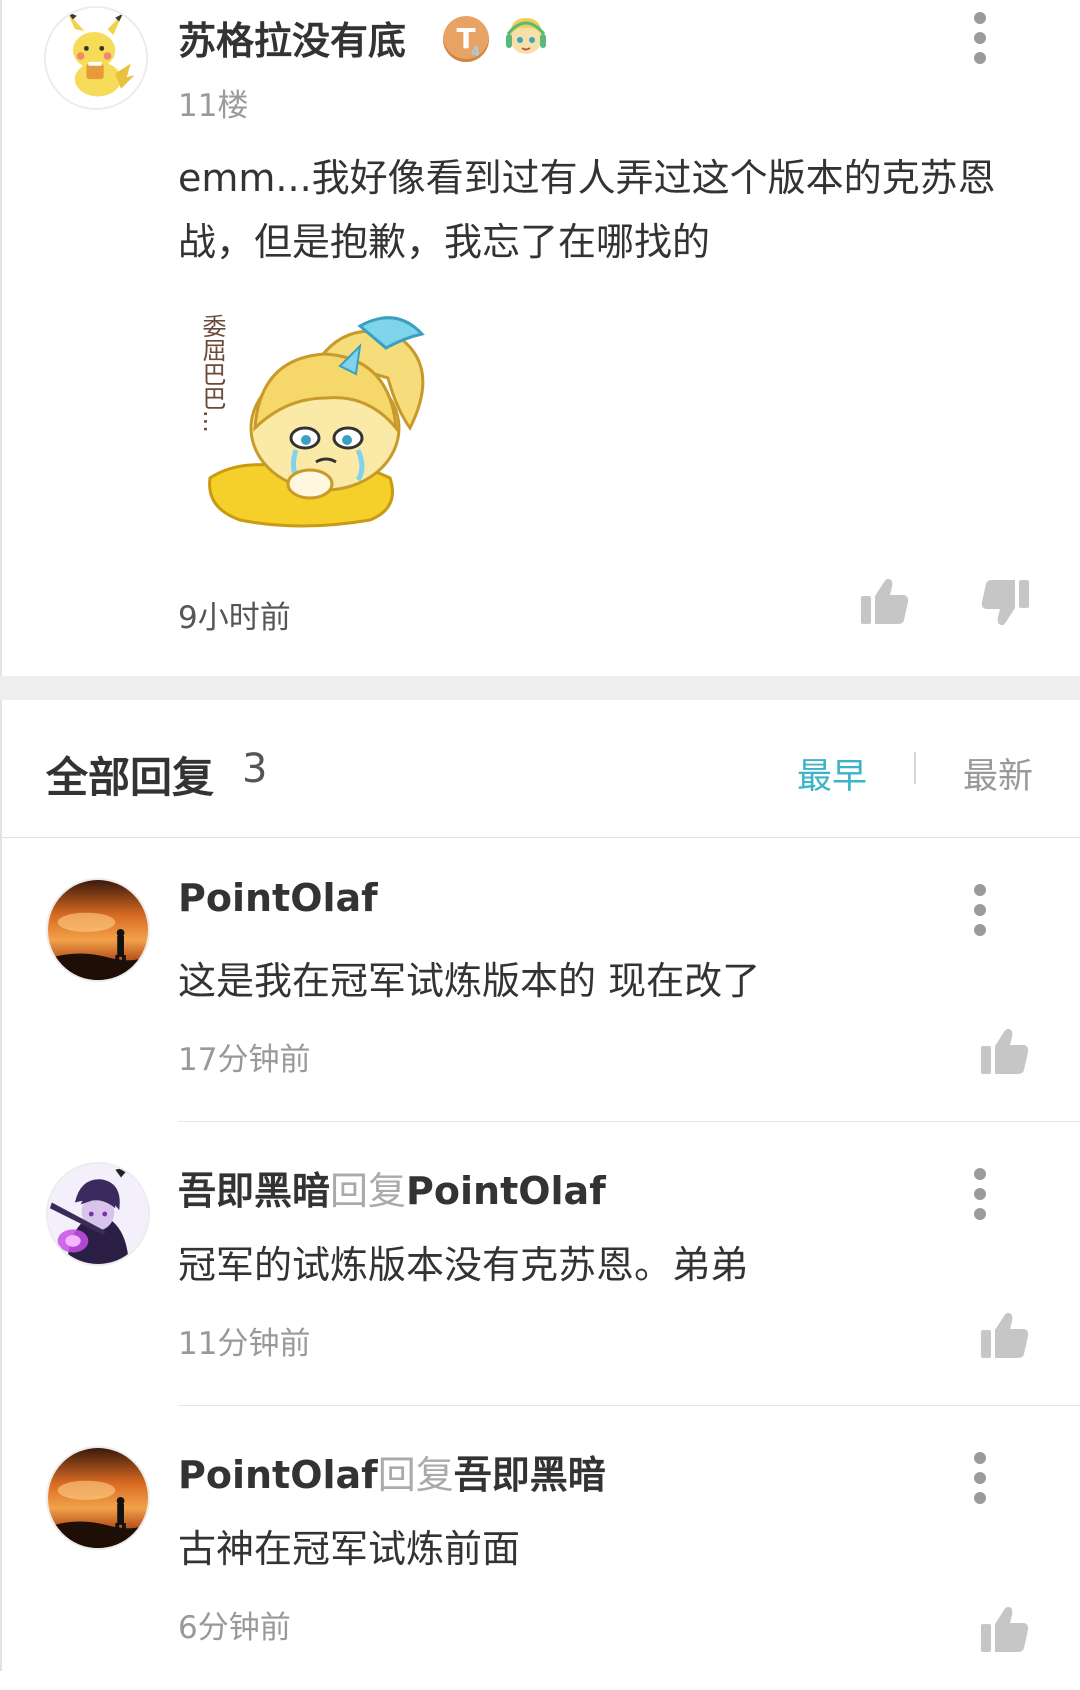 The height and width of the screenshot is (1690, 1080). I want to click on reply-time: 6分钟前, so click(234, 1628).